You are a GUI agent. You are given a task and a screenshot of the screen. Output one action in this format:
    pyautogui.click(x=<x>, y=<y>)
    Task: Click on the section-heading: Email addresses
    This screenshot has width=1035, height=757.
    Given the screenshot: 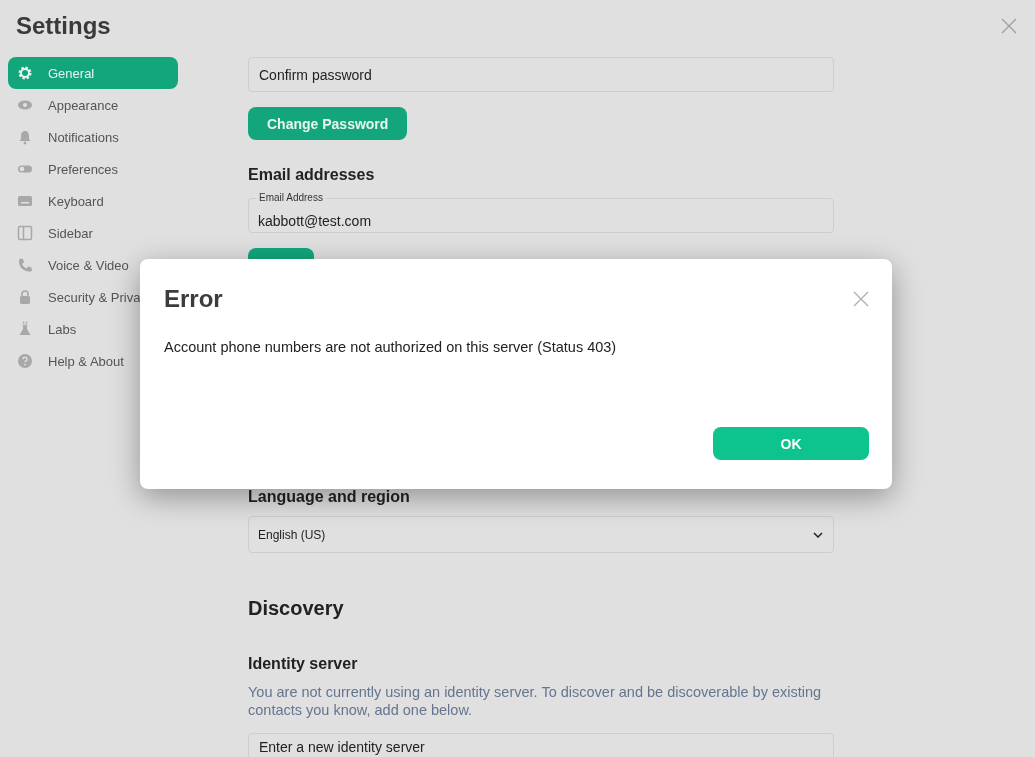 What is the action you would take?
    pyautogui.click(x=311, y=175)
    